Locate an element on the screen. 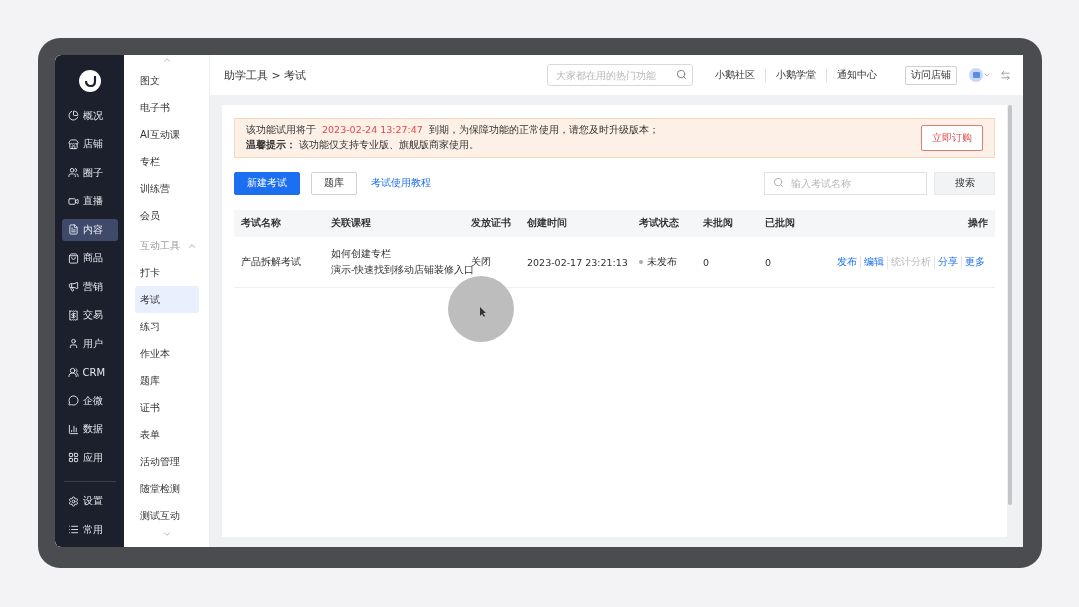  submenu-item: AI互动课 is located at coordinates (167, 134).